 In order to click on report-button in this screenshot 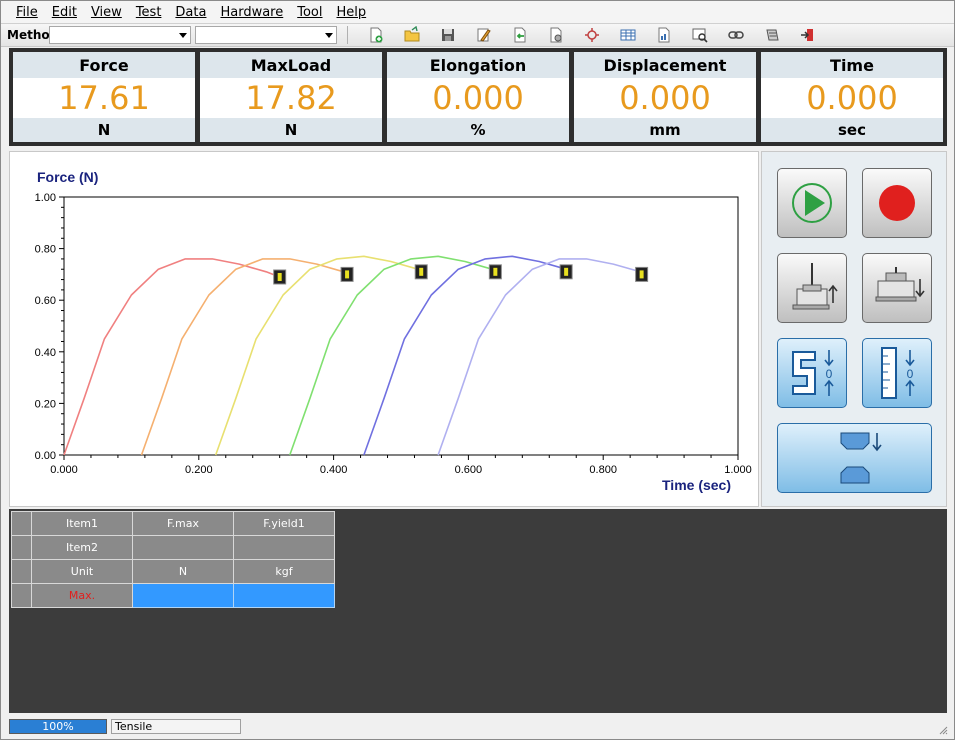, I will do `click(664, 35)`.